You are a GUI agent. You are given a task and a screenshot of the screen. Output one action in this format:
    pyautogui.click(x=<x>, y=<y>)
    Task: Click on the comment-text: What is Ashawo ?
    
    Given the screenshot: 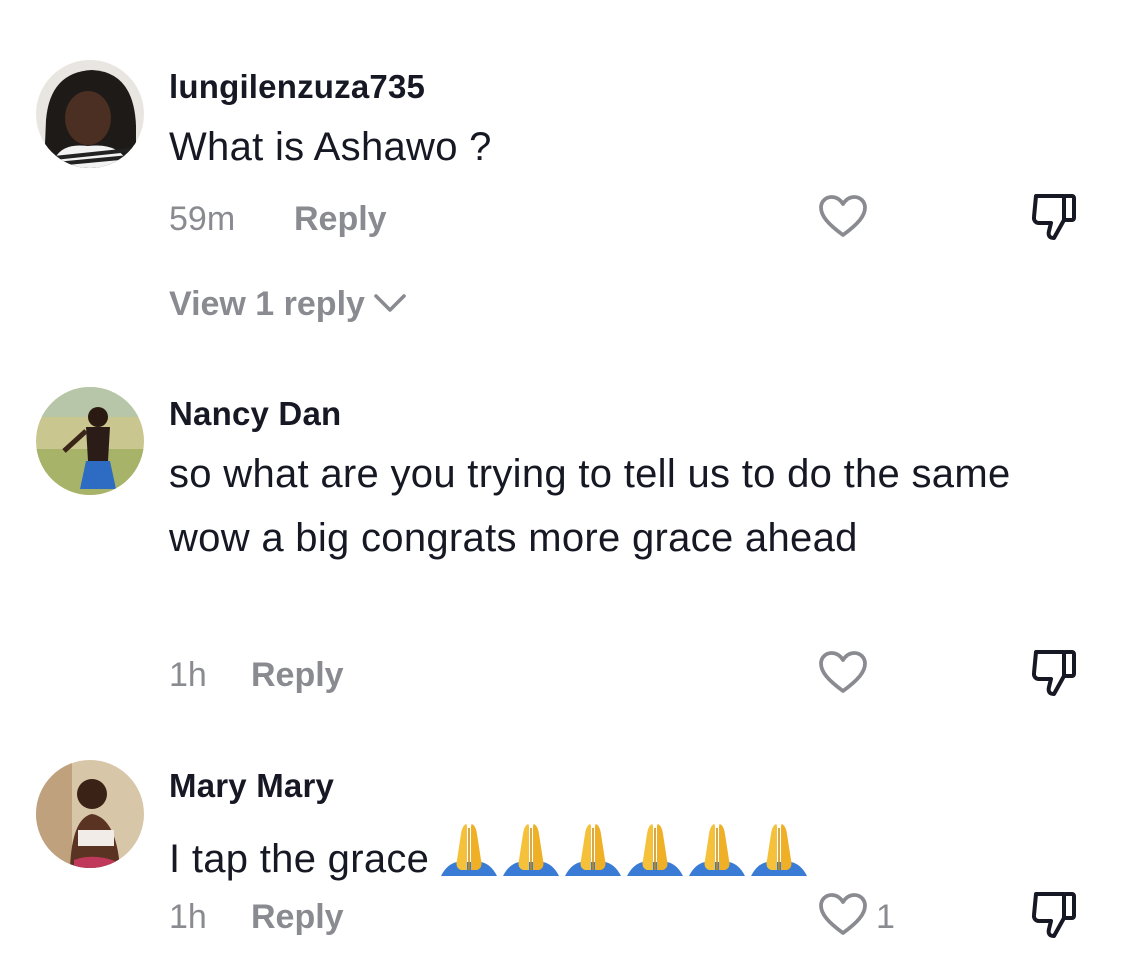 What is the action you would take?
    pyautogui.click(x=330, y=147)
    